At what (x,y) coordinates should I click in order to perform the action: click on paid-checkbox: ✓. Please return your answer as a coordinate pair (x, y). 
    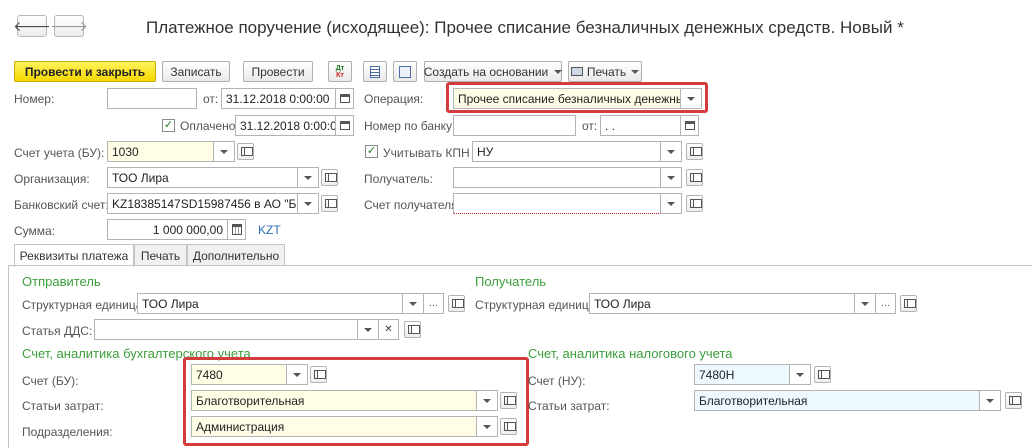
    Looking at the image, I should click on (168, 125).